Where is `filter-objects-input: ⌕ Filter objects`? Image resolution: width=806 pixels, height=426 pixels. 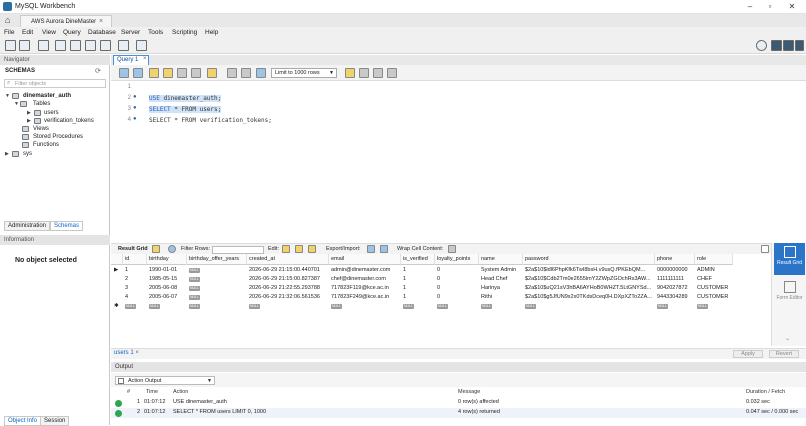
filter-objects-input: ⌕ Filter objects is located at coordinates (55, 83).